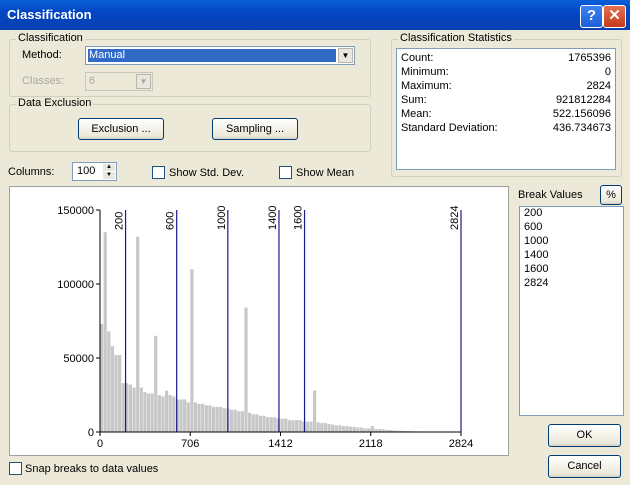 The height and width of the screenshot is (485, 630). Describe the element at coordinates (571, 256) in the screenshot. I see `break-value-item: 1400` at that location.